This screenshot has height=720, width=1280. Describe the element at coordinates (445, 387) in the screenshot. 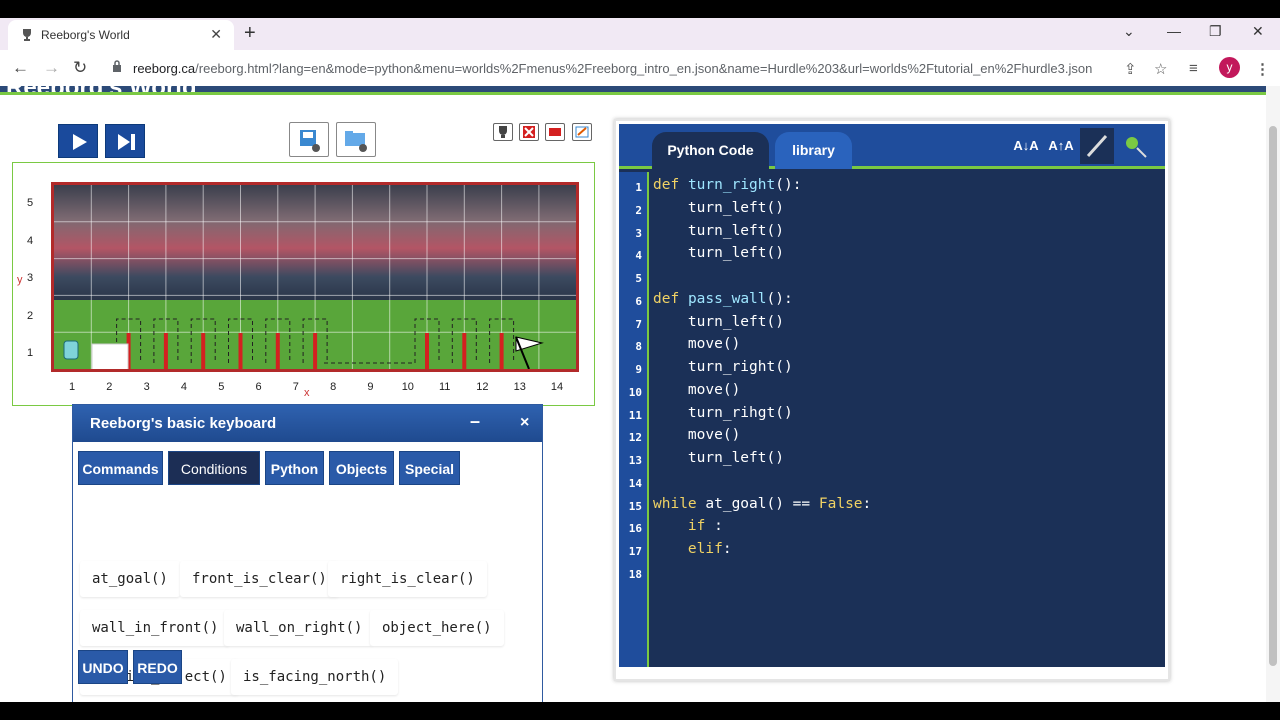

I see `x-tick-label: 11` at that location.